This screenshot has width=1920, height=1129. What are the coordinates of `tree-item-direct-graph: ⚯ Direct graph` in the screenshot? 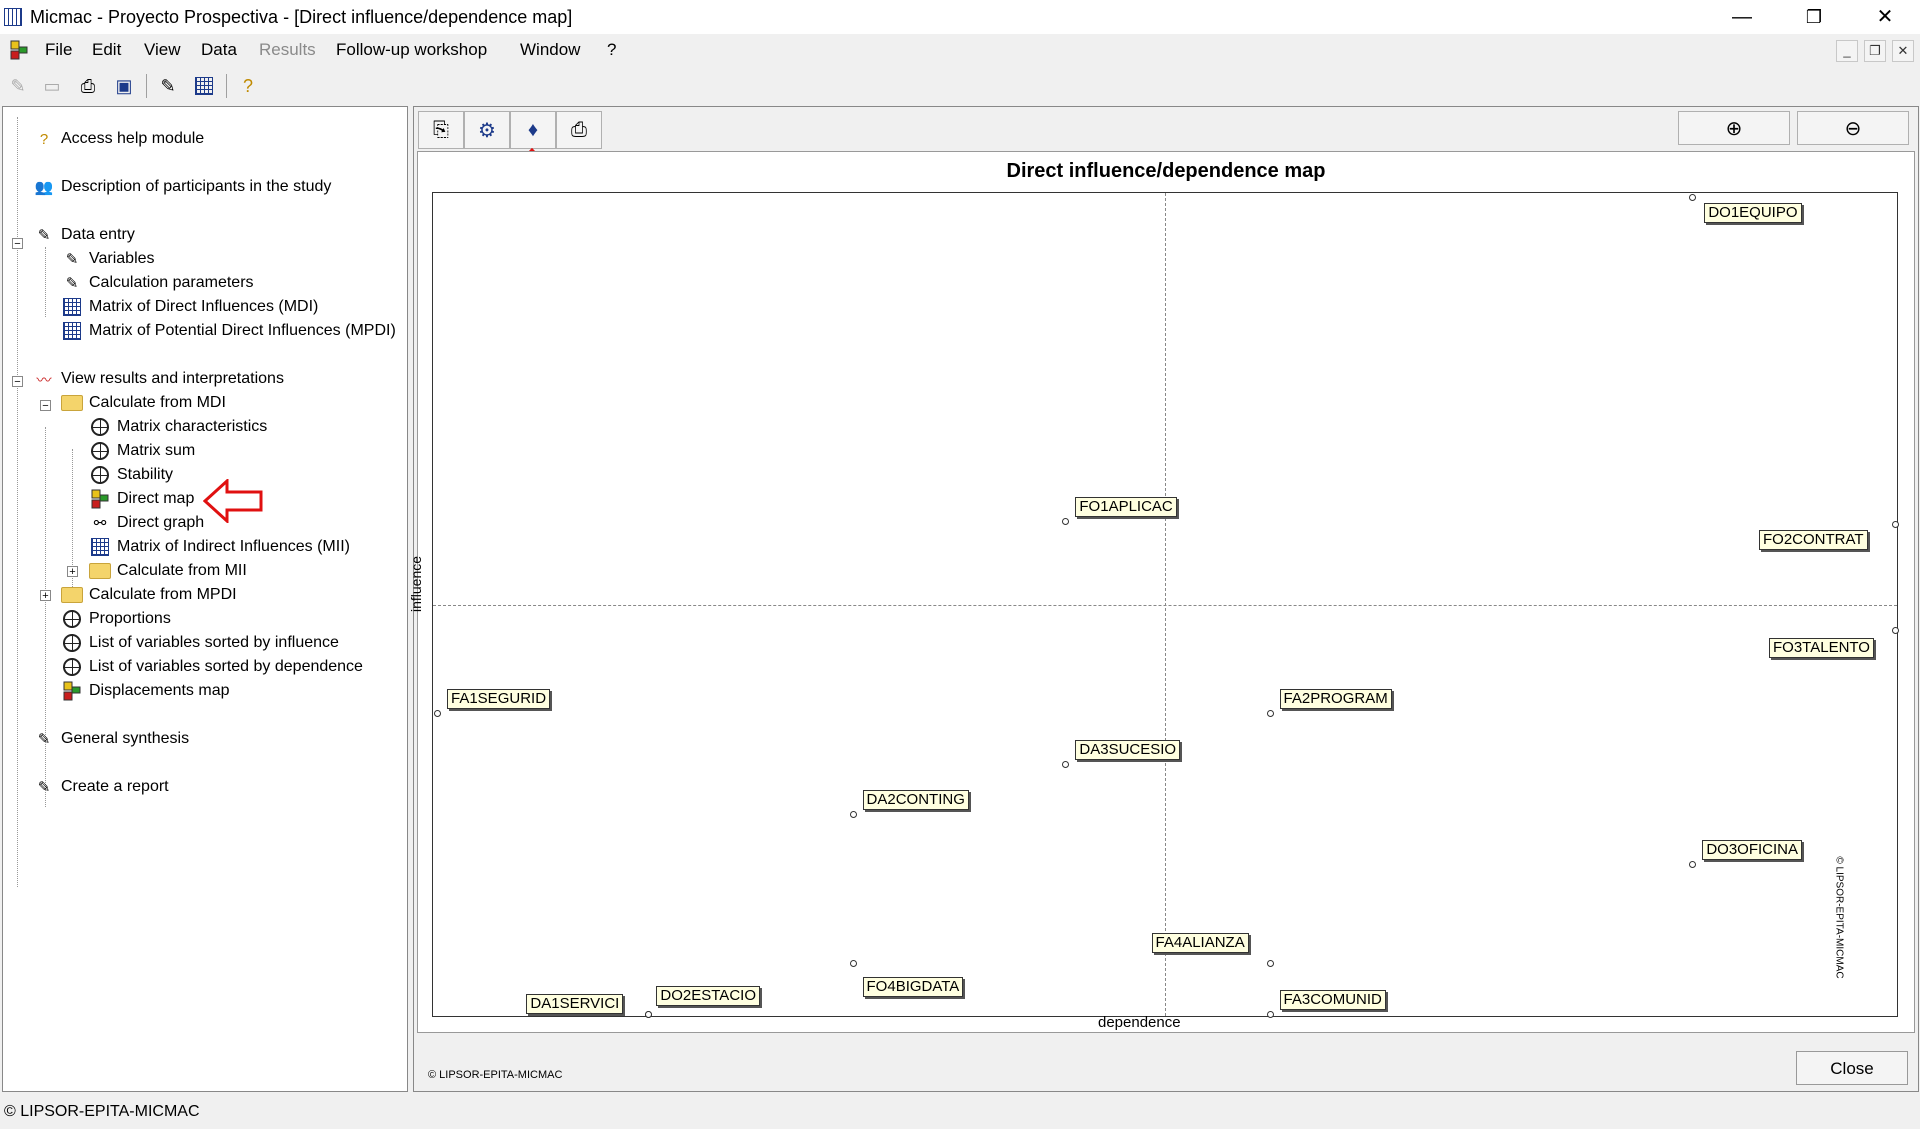 It's located at (146, 523).